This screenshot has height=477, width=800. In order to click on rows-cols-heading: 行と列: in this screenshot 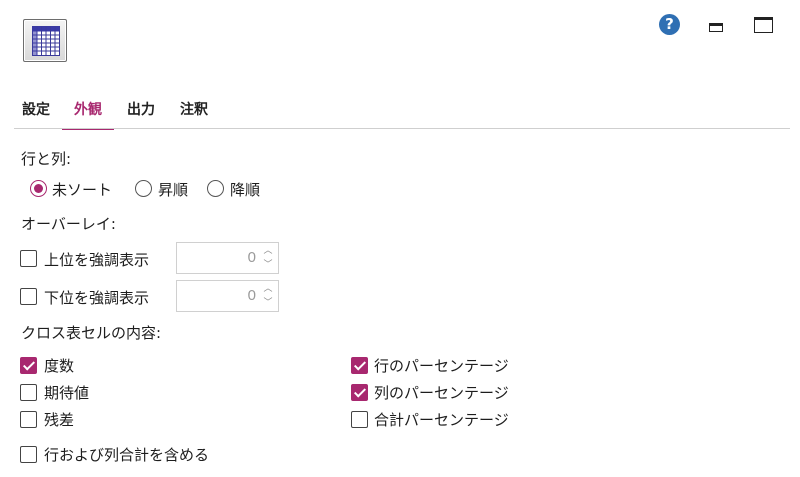, I will do `click(46, 159)`.